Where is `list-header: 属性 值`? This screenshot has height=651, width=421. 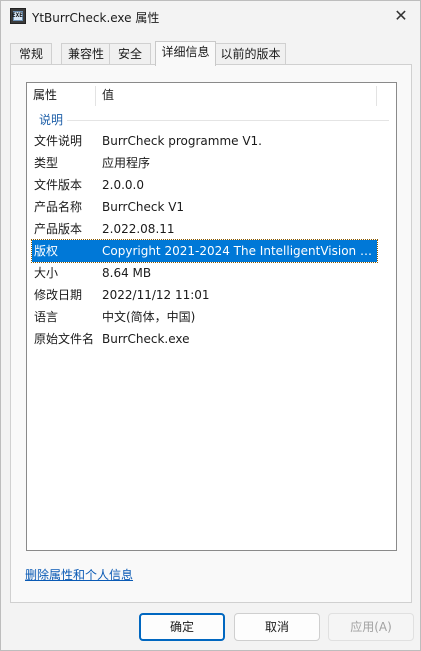 list-header: 属性 值 is located at coordinates (211, 95).